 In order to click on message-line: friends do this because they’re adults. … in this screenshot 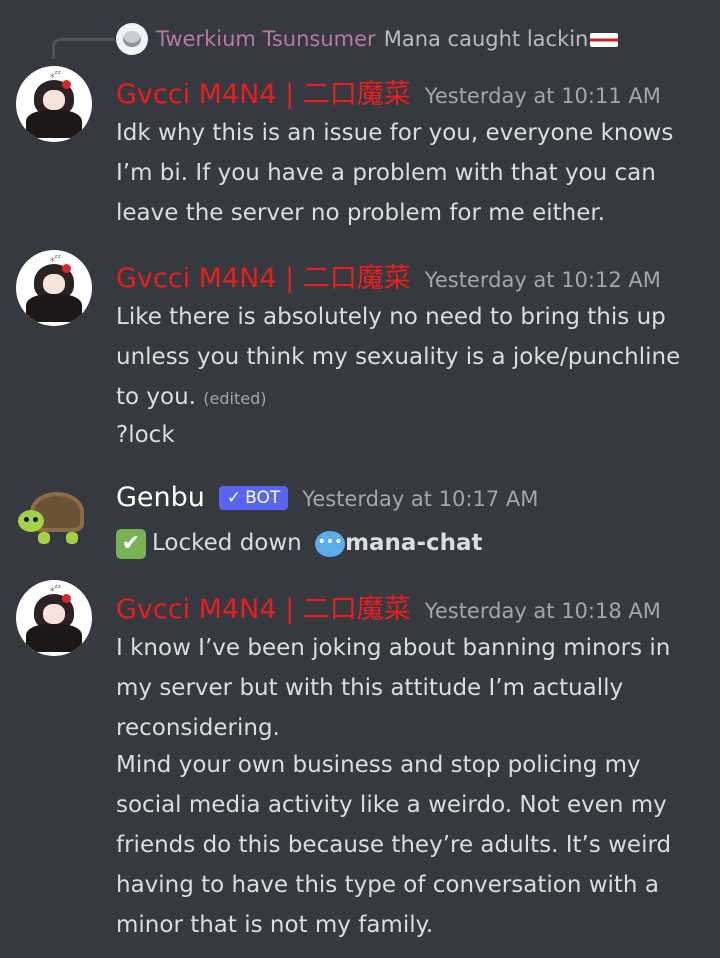, I will do `click(394, 845)`.